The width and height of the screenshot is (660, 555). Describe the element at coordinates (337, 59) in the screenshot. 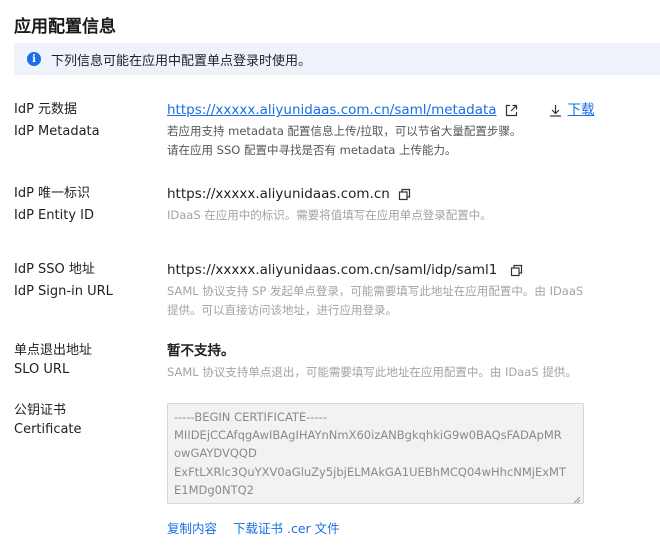

I see `info-alert: i 下列信息可能在应用中配置单点登录时使用。` at that location.